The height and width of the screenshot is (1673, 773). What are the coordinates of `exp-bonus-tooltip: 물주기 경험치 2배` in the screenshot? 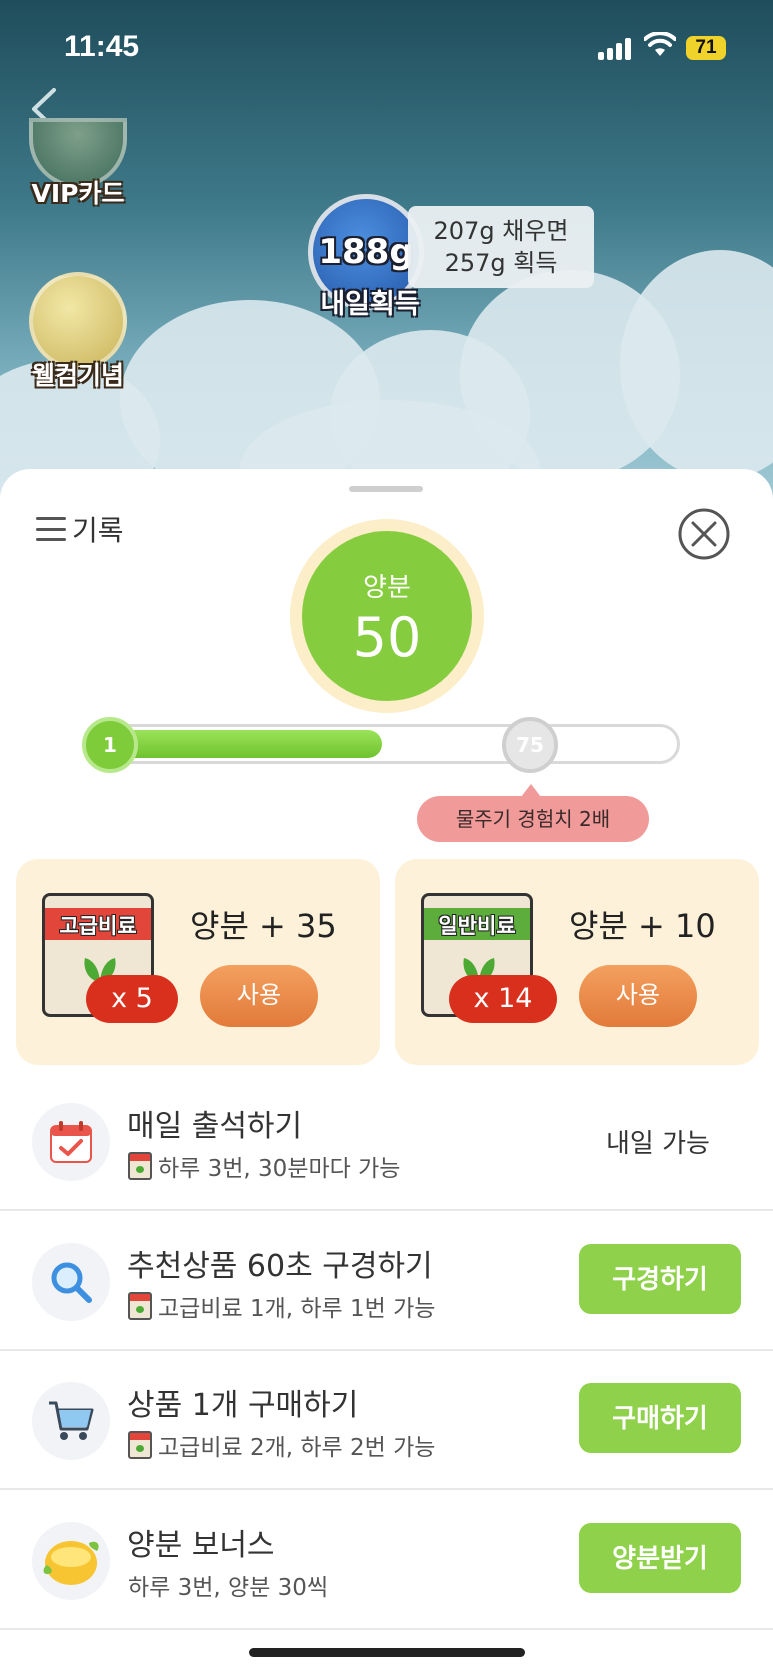 It's located at (533, 813).